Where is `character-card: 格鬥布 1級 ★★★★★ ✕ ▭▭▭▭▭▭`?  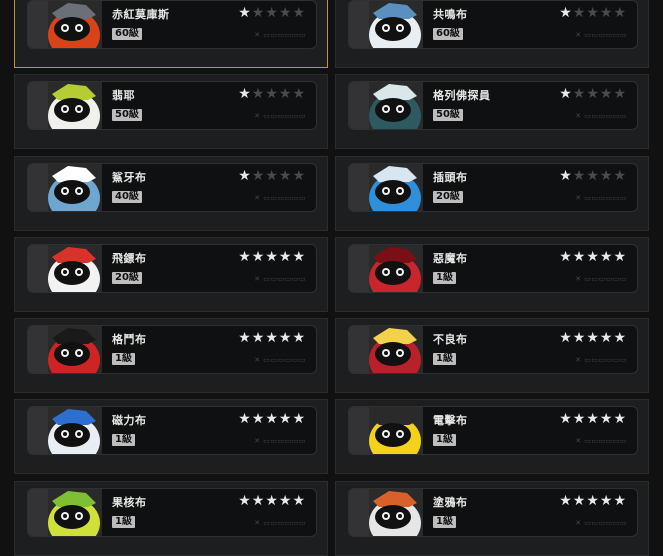 character-card: 格鬥布 1級 ★★★★★ ✕ ▭▭▭▭▭▭ is located at coordinates (171, 355).